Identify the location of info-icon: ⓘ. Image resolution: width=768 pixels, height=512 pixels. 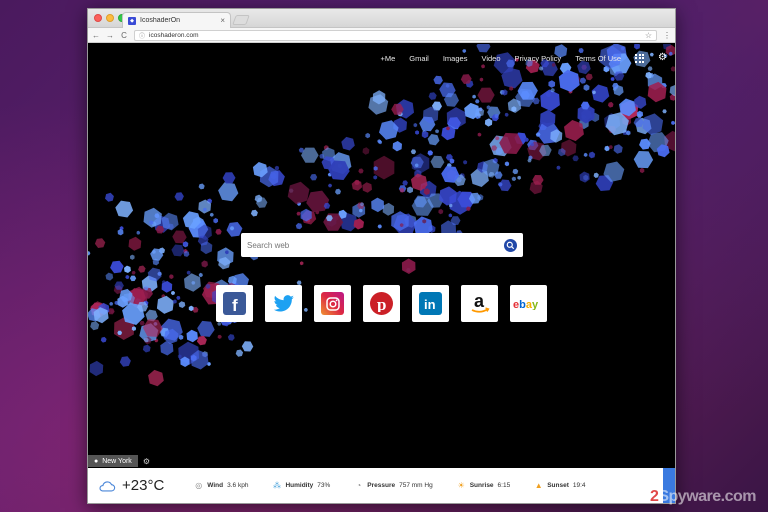
(142, 35).